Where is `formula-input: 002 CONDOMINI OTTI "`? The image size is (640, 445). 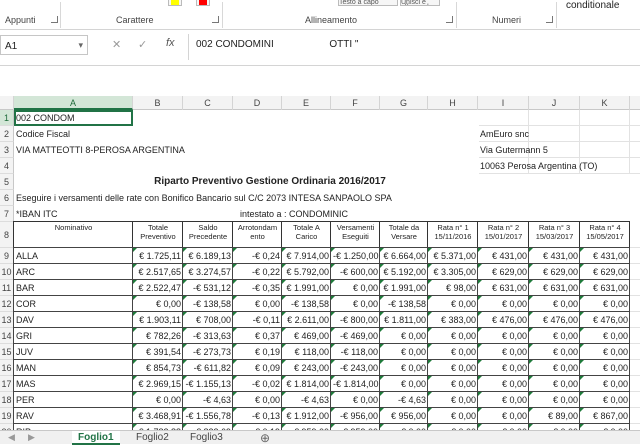
formula-input: 002 CONDOMINI OTTI " is located at coordinates (277, 44).